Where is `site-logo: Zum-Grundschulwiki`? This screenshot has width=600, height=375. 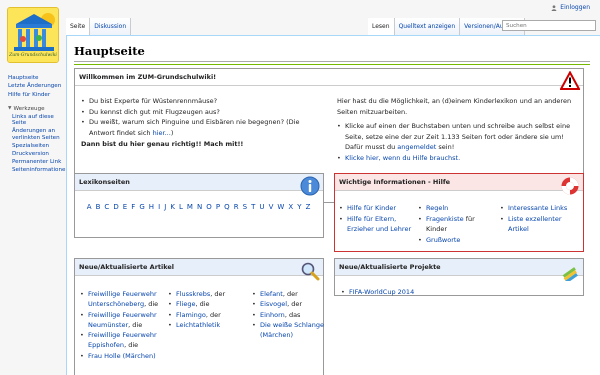 site-logo: Zum-Grundschulwiki is located at coordinates (33, 35).